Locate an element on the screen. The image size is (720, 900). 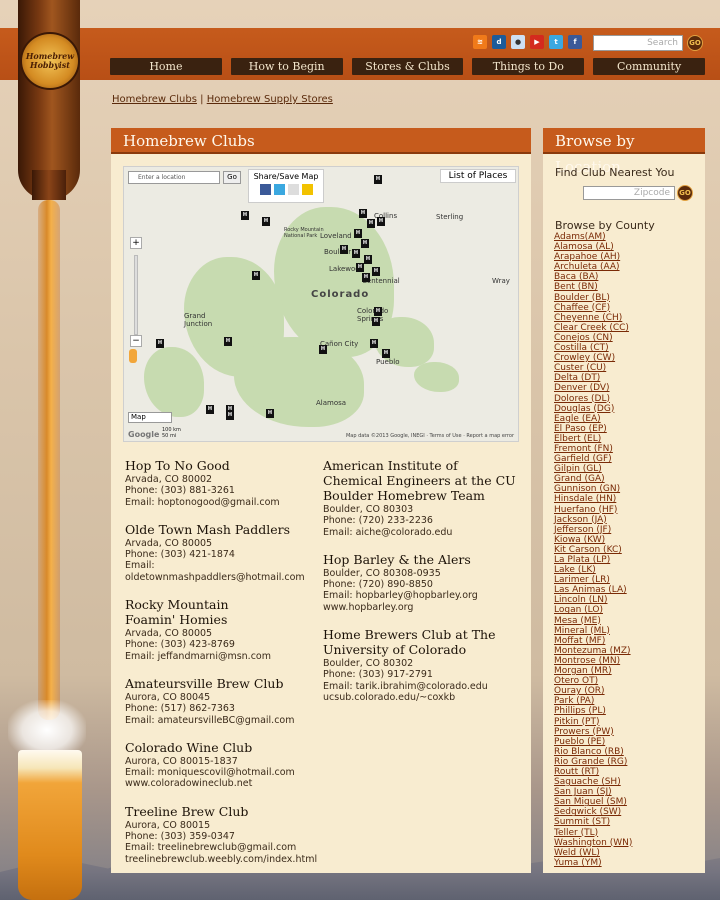
county-link: Ouray (OR) is located at coordinates (593, 691).